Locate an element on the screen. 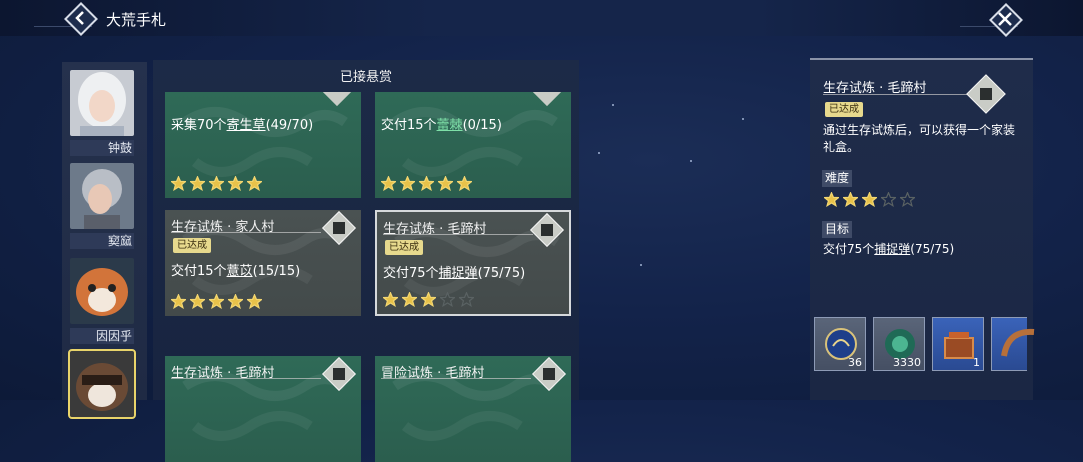 This screenshot has width=1083, height=462. npc-portrait-raccoon is located at coordinates (102, 392).